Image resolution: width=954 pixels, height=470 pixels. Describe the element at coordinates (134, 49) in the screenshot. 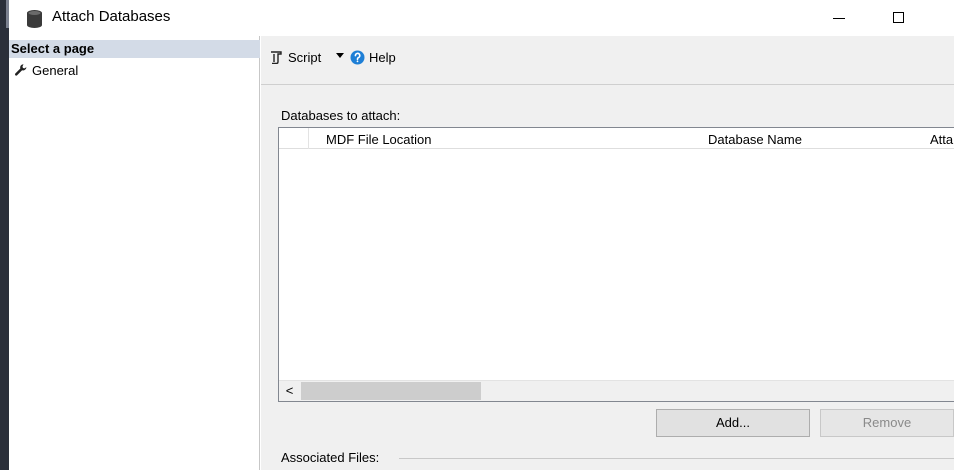

I see `sidebar-header: Select a page` at that location.